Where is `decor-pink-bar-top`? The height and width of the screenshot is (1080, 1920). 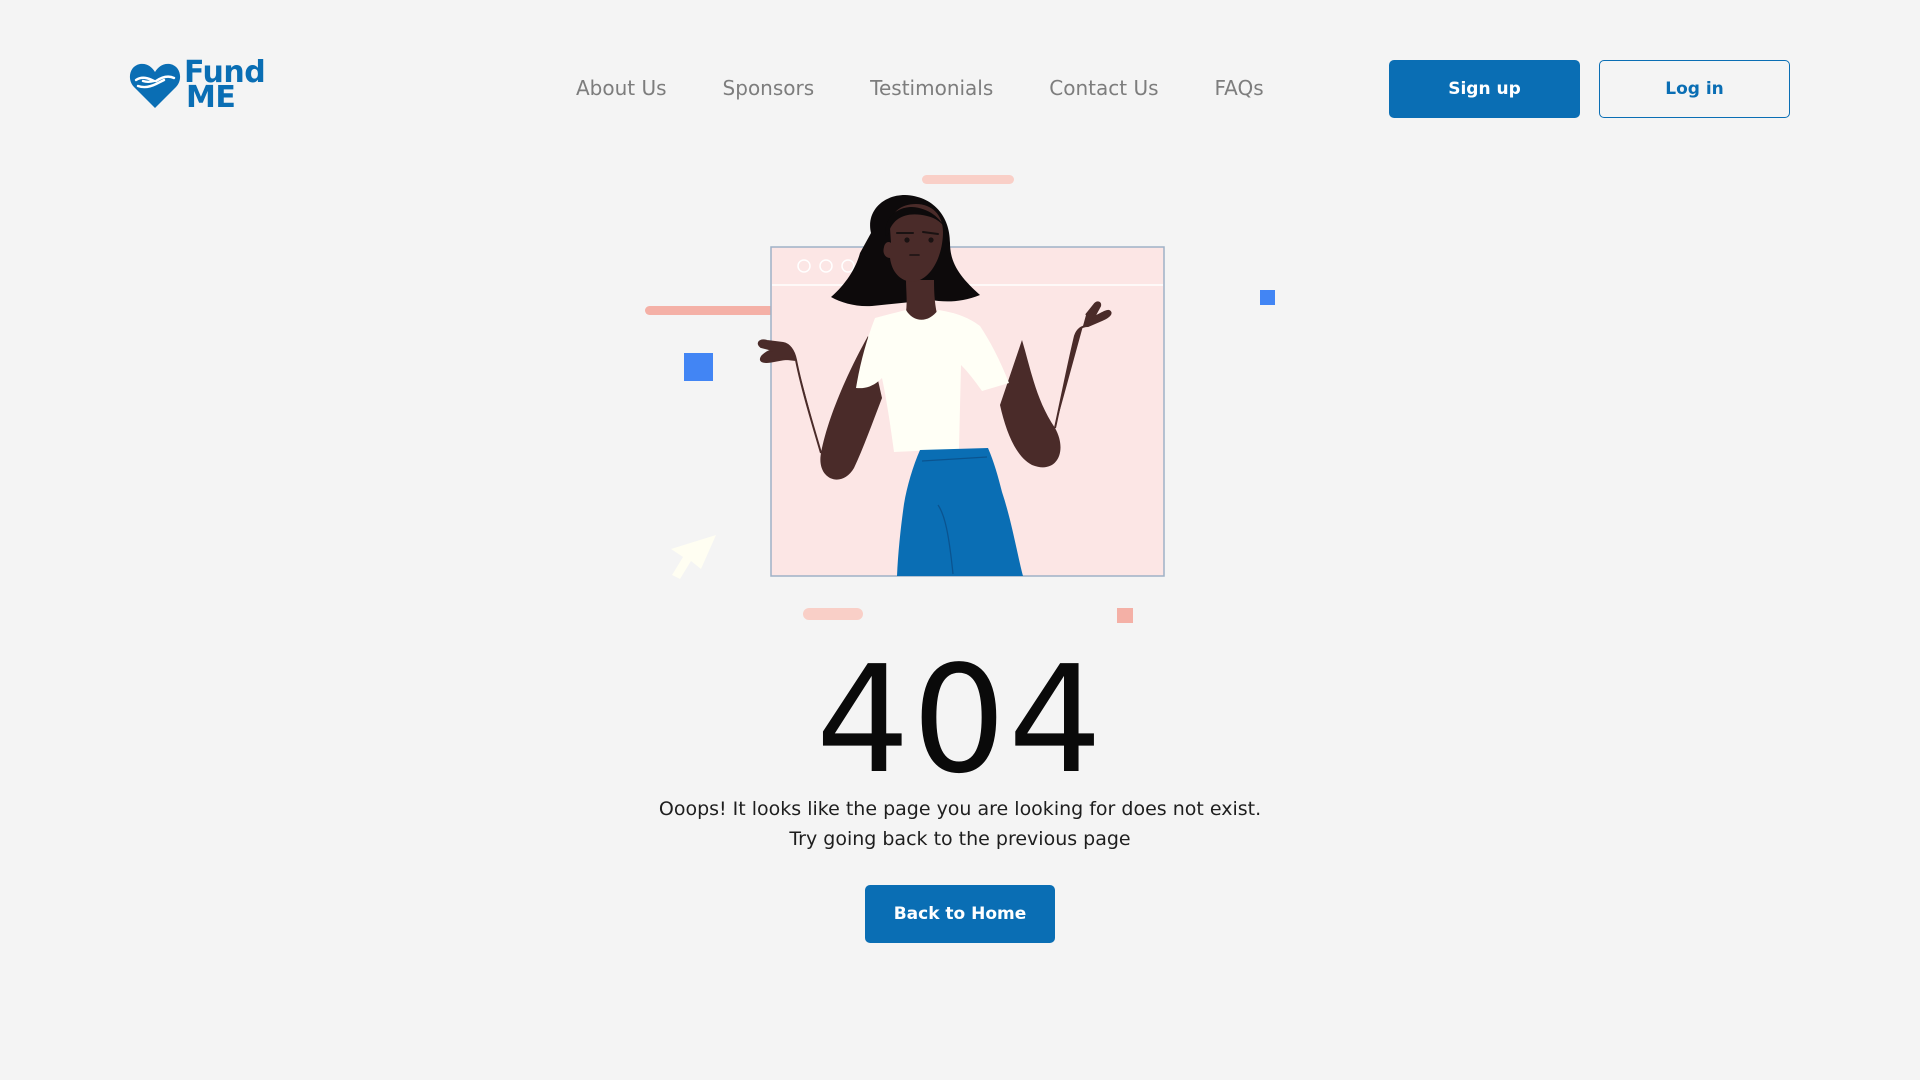
decor-pink-bar-top is located at coordinates (968, 179).